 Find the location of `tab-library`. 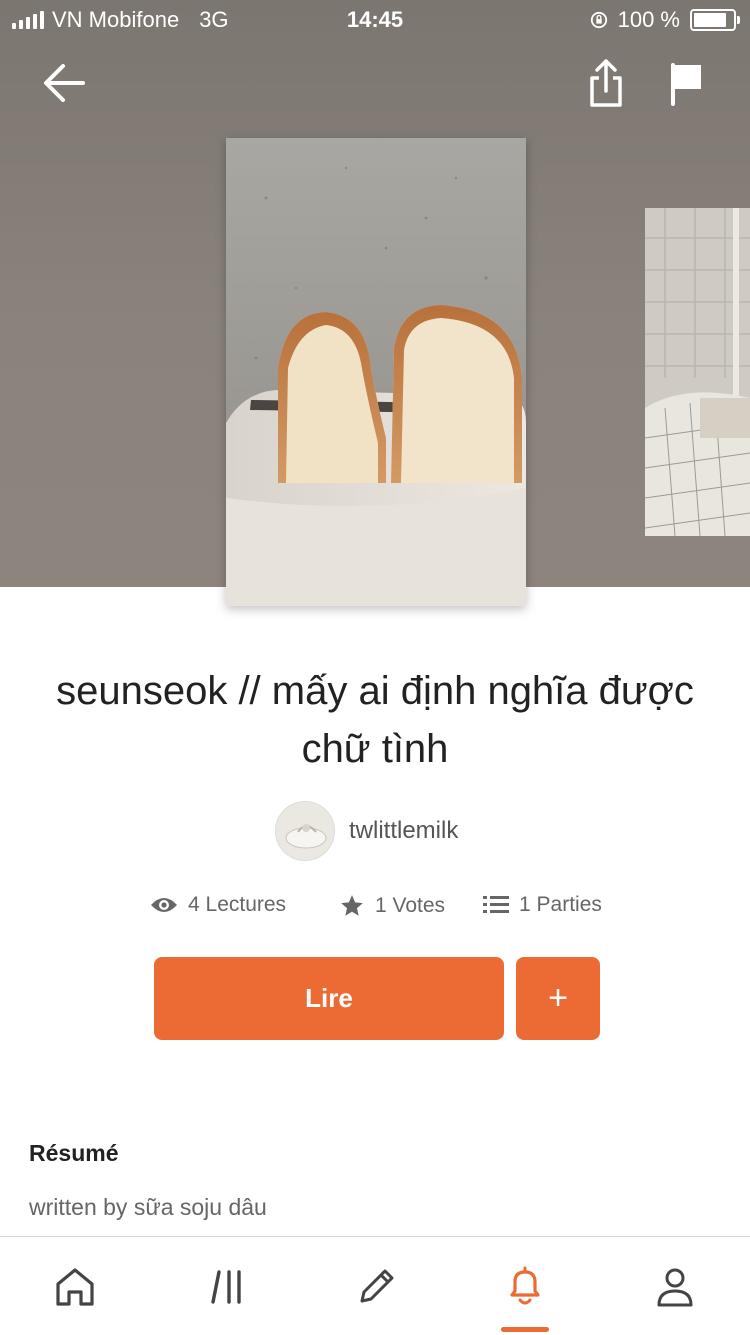

tab-library is located at coordinates (229, 1286).